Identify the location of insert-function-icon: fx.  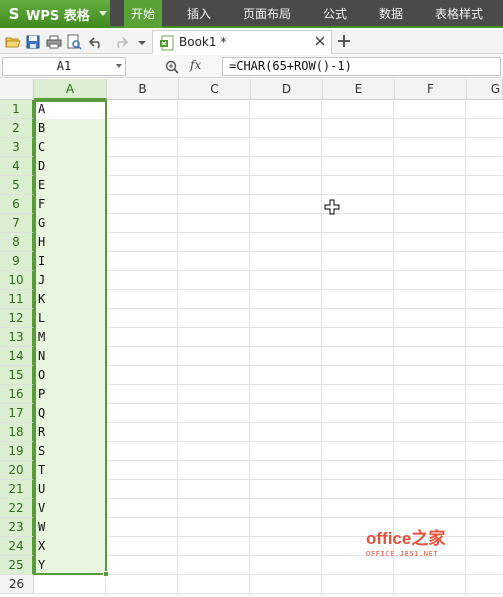
(195, 65).